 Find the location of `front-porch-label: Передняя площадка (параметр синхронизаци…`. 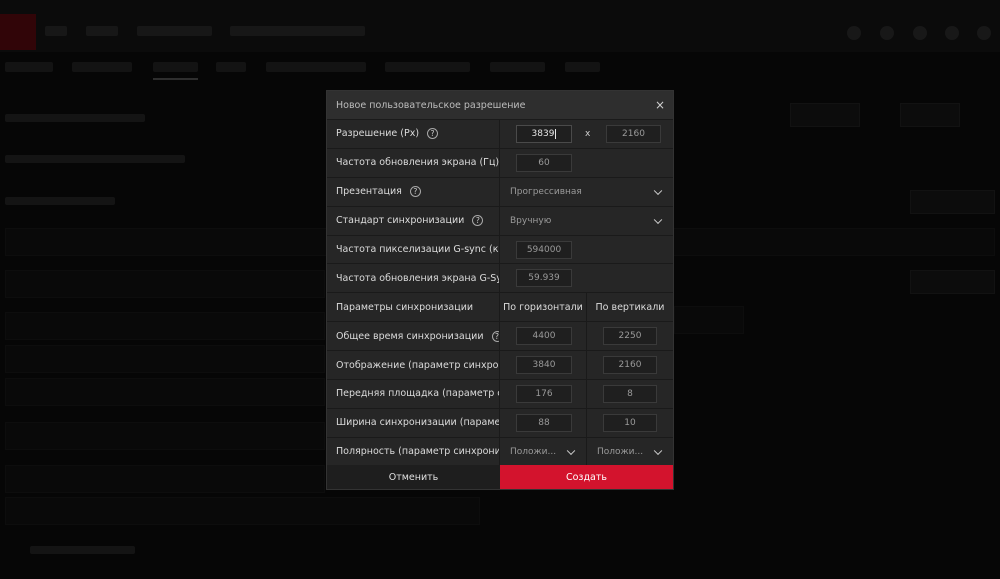

front-porch-label: Передняя площадка (параметр синхронизаци… is located at coordinates (417, 394).